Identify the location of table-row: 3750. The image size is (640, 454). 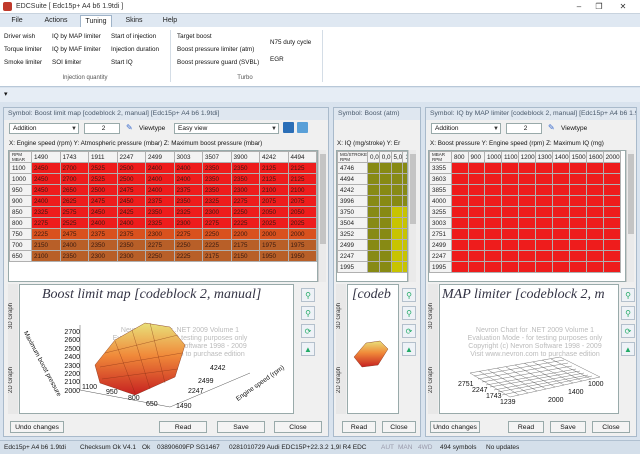
(372, 212).